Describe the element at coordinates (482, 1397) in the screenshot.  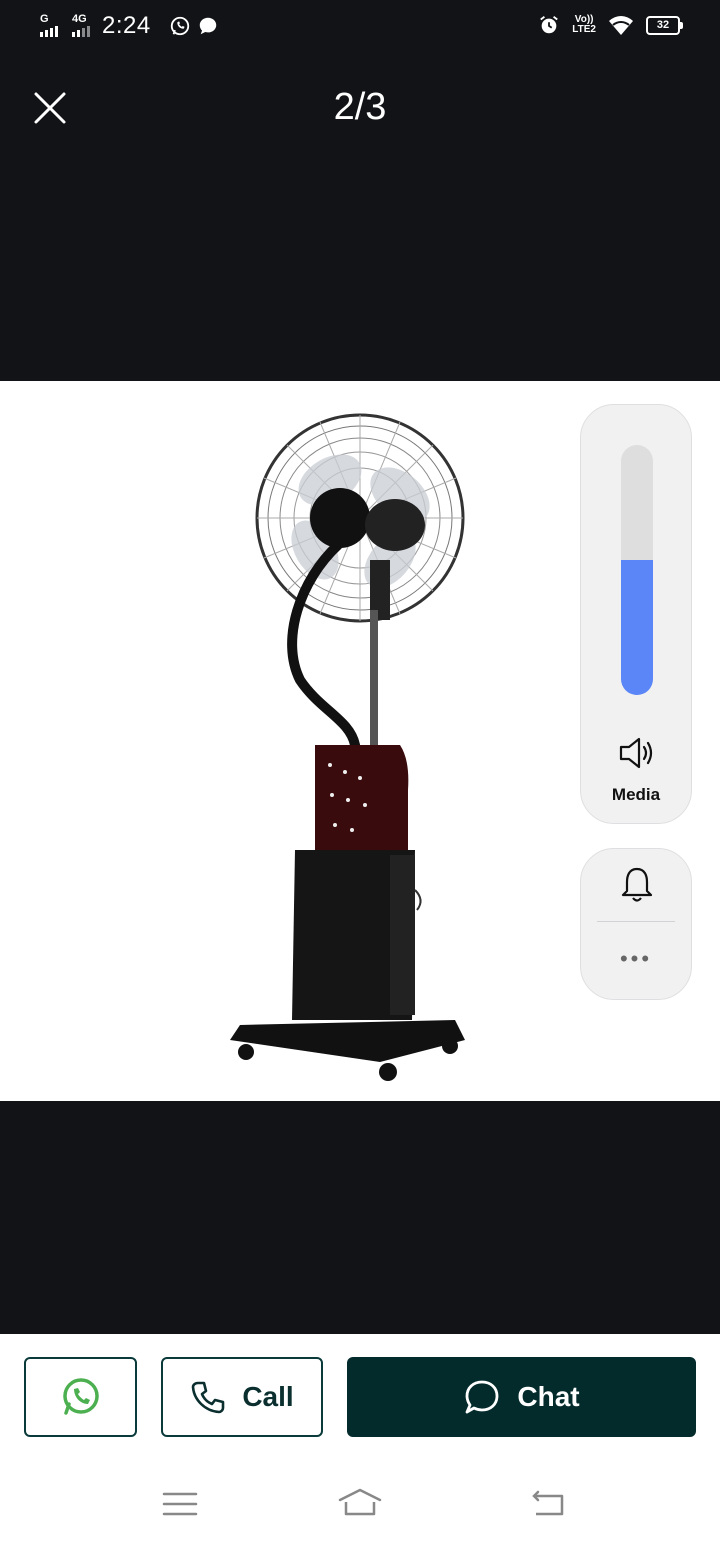
I see `chat-icon` at that location.